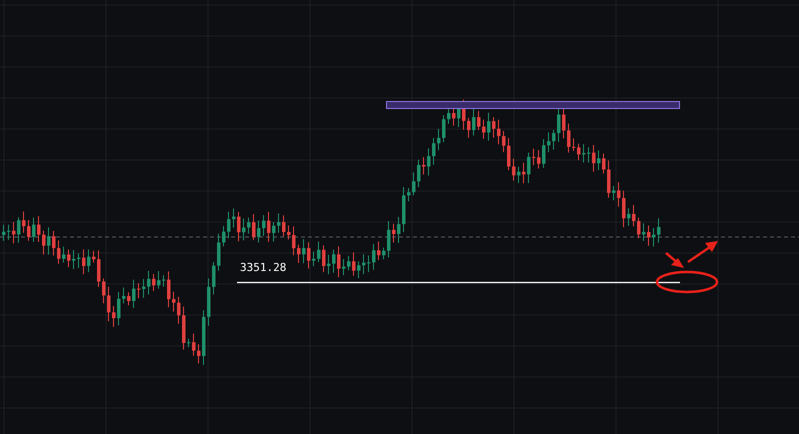 This screenshot has height=434, width=799. Describe the element at coordinates (263, 267) in the screenshot. I see `price-label: 3351.28` at that location.